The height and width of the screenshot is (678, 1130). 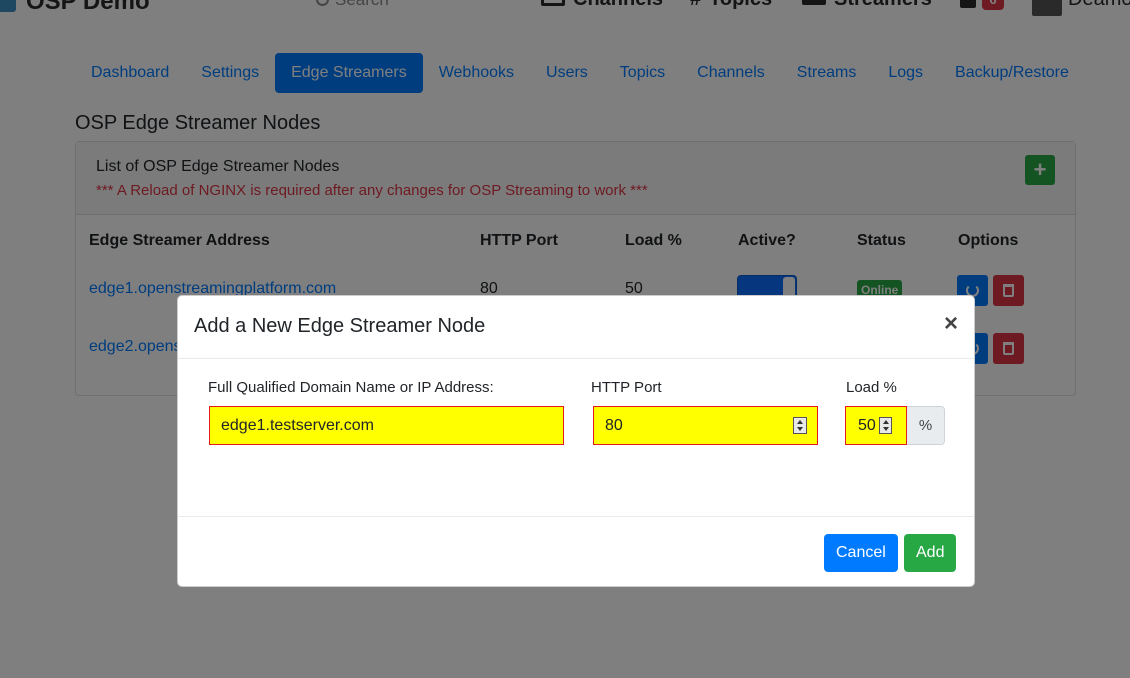 What do you see at coordinates (576, 551) in the screenshot?
I see `modal-footer: Cancel Add` at bounding box center [576, 551].